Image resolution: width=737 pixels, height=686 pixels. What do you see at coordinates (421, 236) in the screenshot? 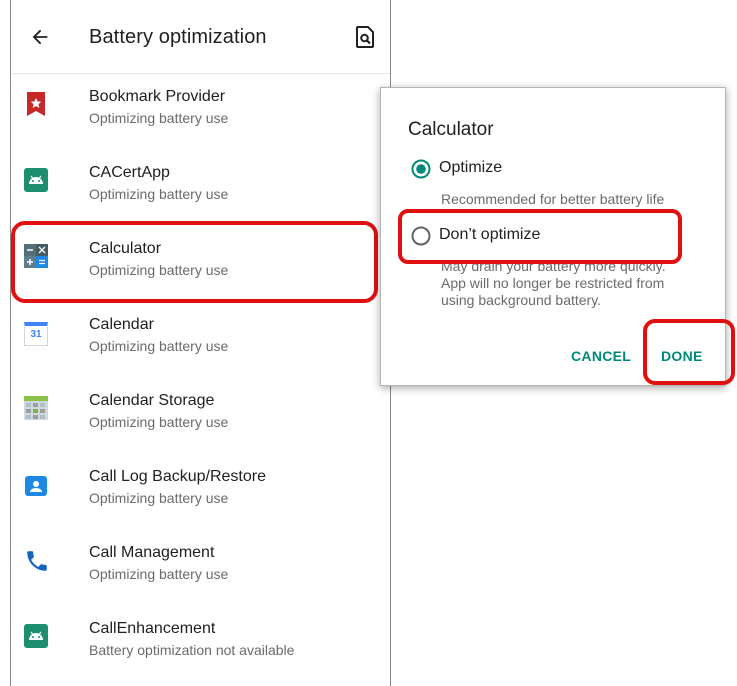
I see `radio-dont-optimize` at bounding box center [421, 236].